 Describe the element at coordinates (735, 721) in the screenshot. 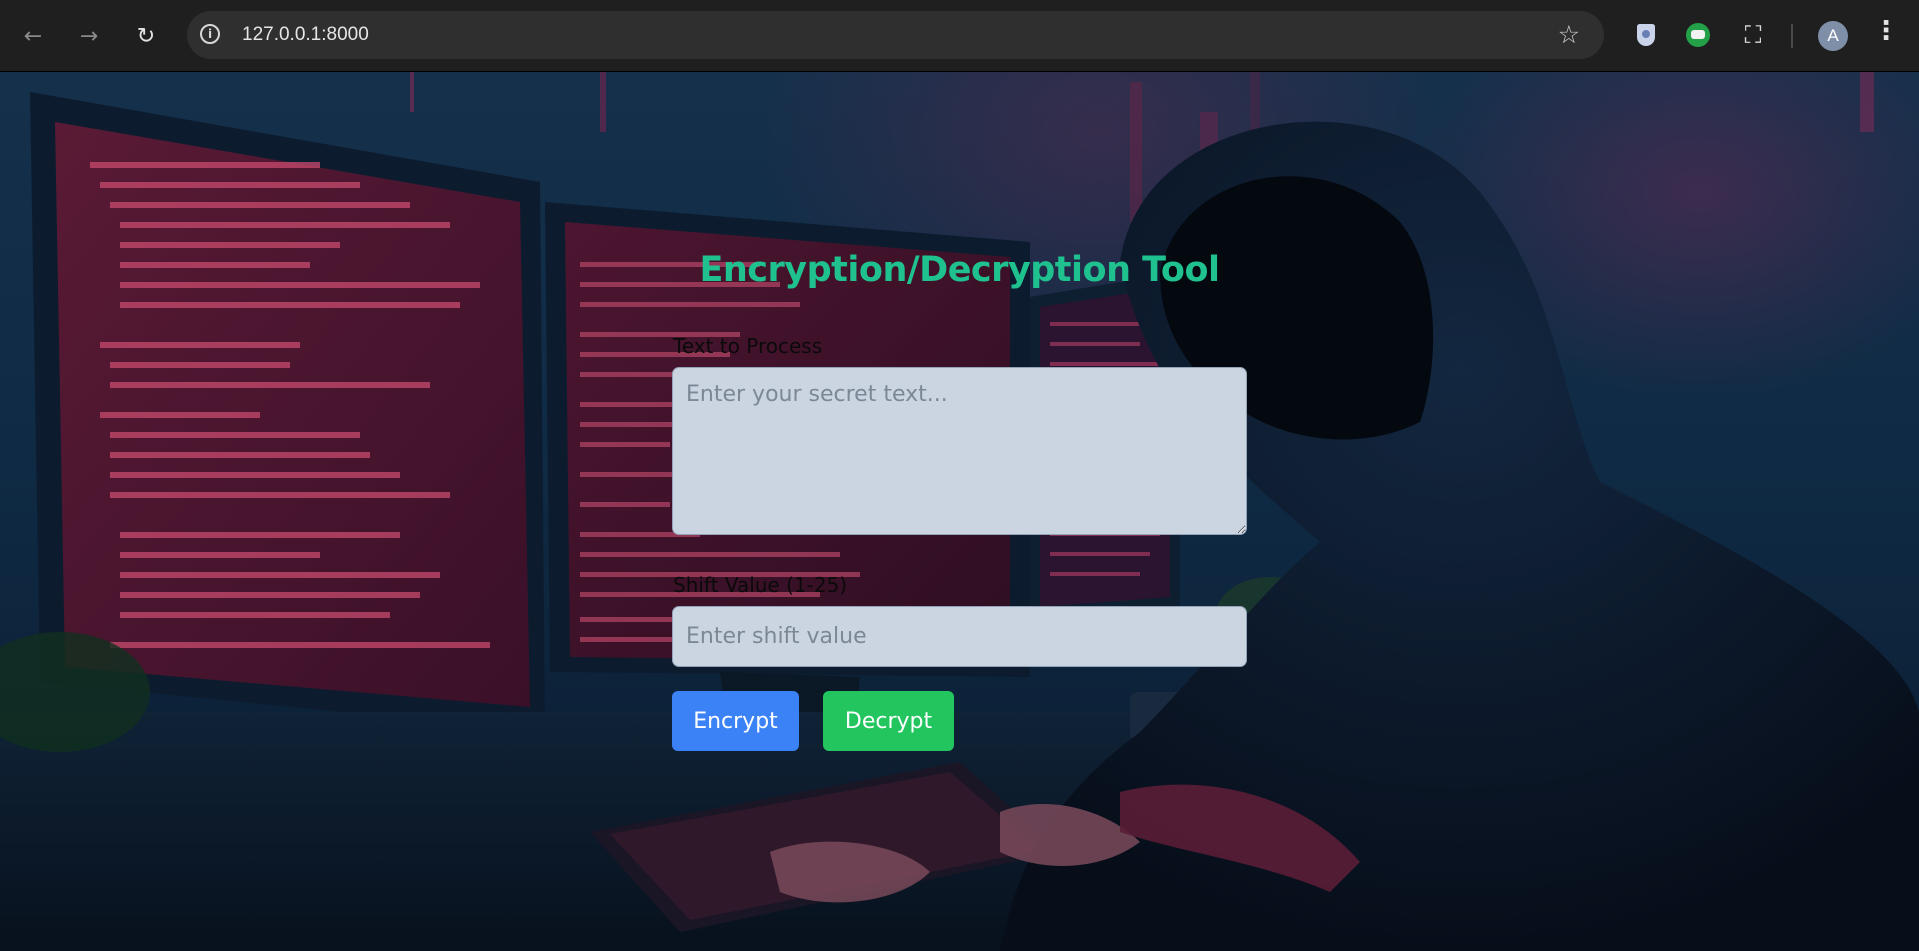

I see `encrypt-button: Encrypt` at that location.